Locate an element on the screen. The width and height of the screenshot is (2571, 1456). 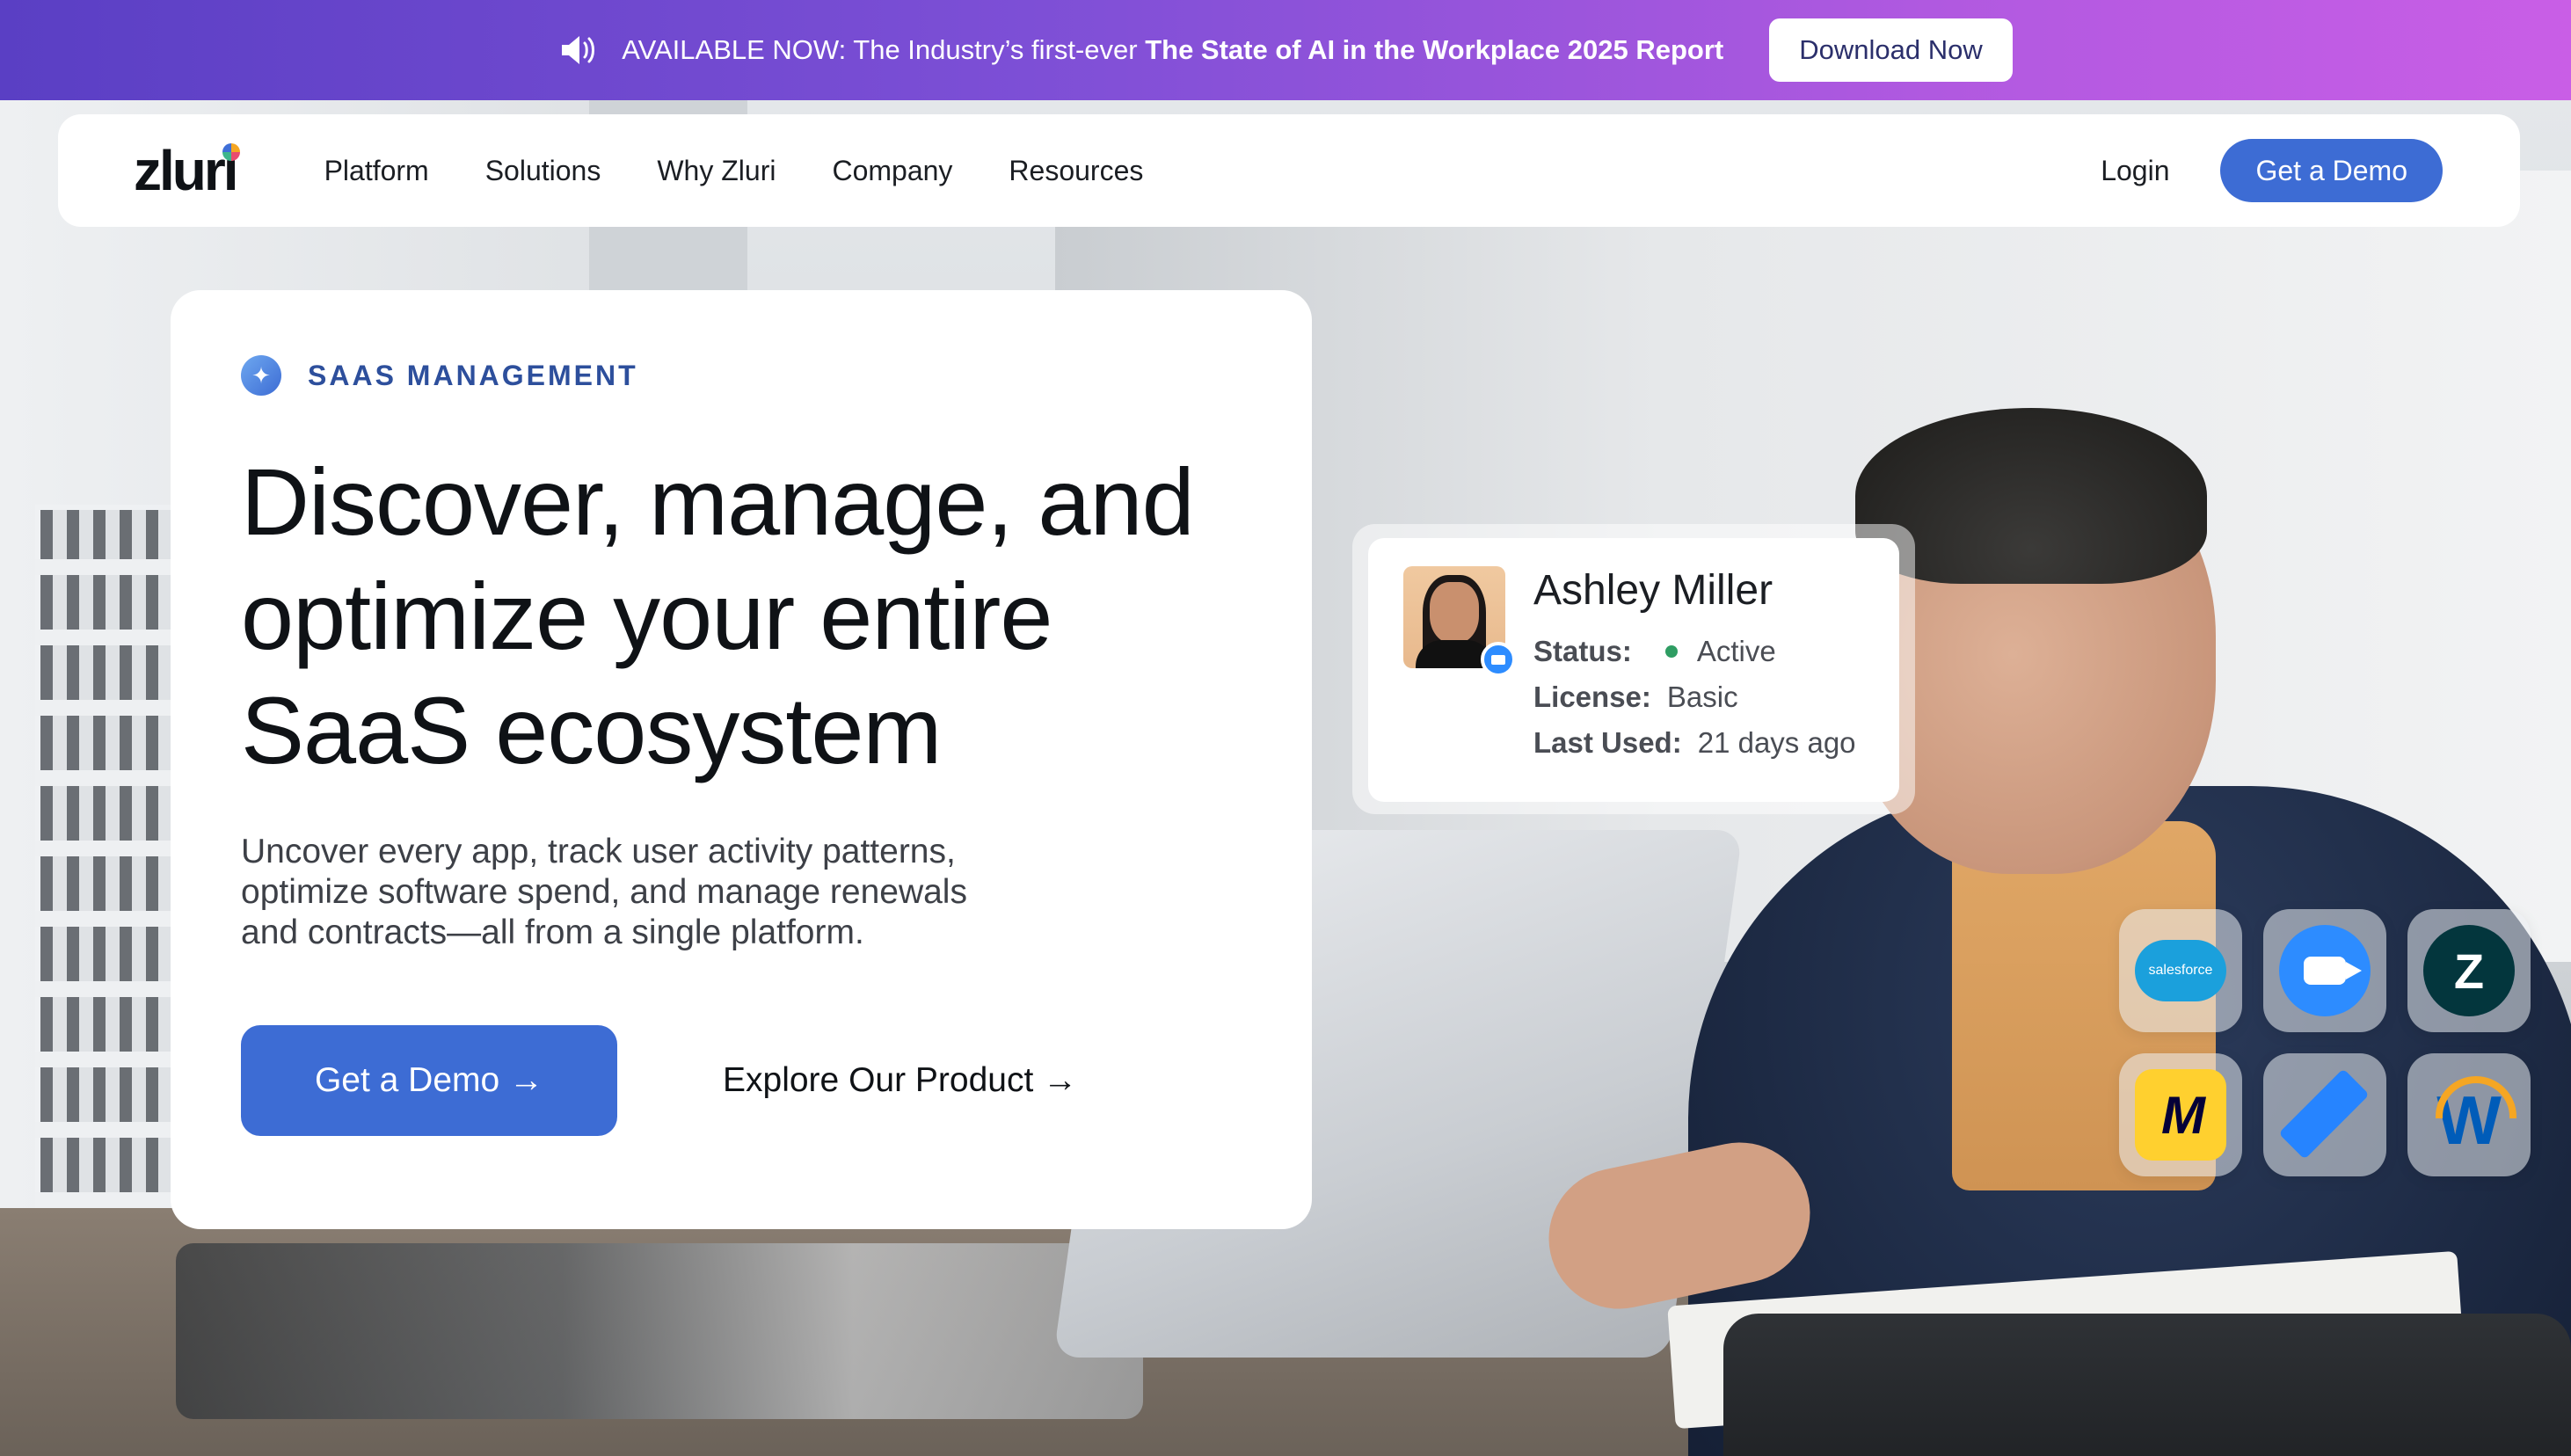
hero-get-demo-button: Get a Demo → is located at coordinates (429, 1080).